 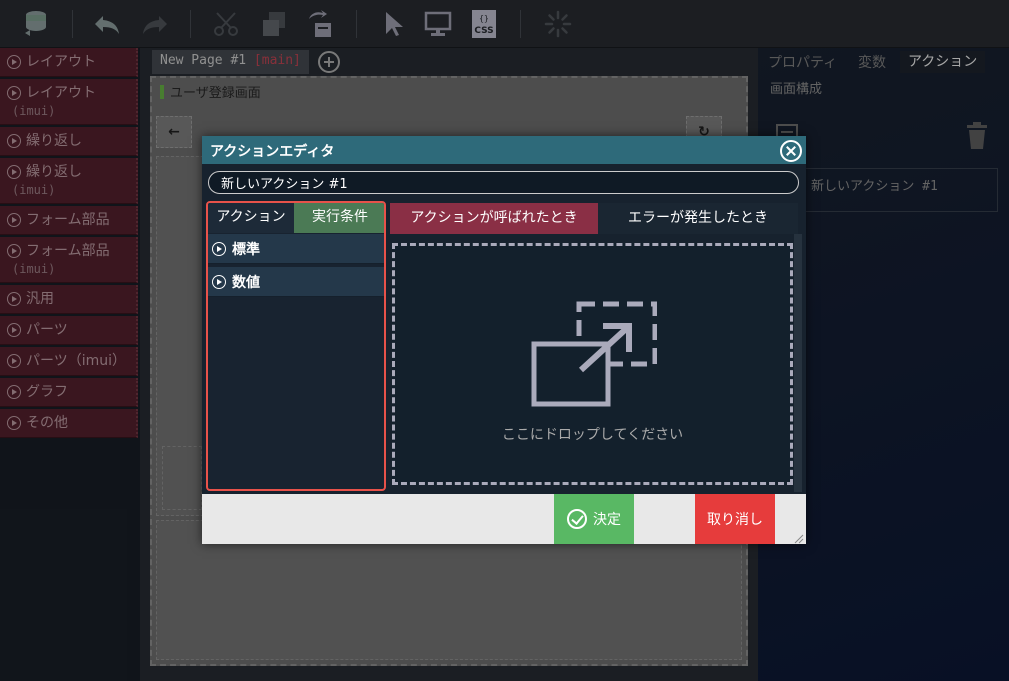 I want to click on dialog-title-bar: アクションエディタ, so click(x=504, y=150).